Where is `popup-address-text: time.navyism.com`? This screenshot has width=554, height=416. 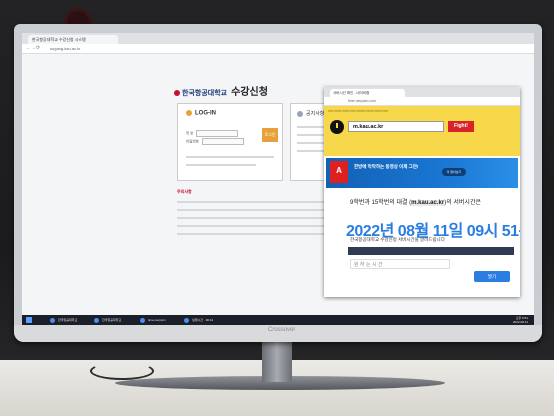 popup-address-text: time.navyism.com is located at coordinates (362, 101).